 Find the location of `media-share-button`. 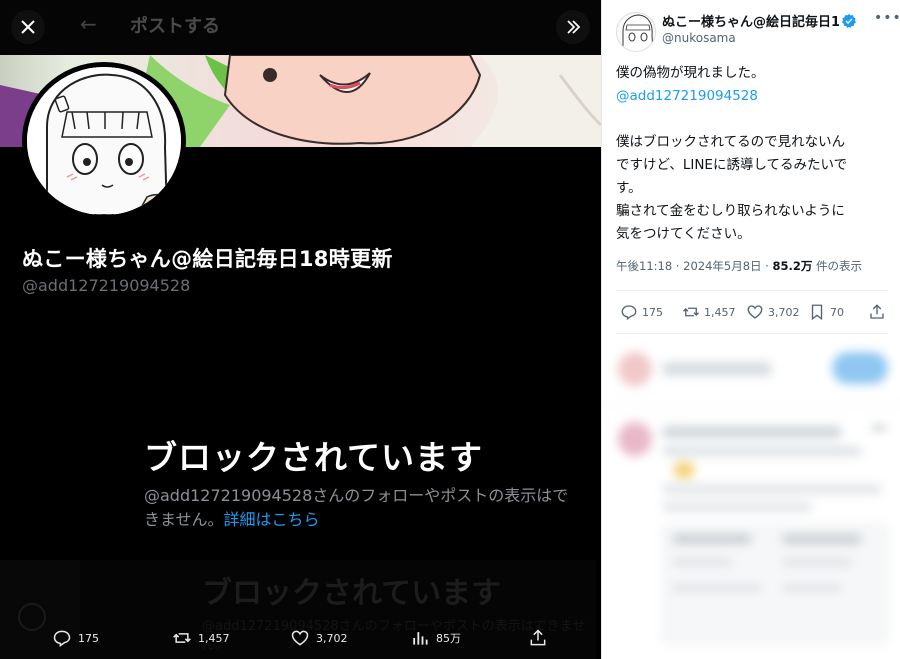

media-share-button is located at coordinates (538, 638).